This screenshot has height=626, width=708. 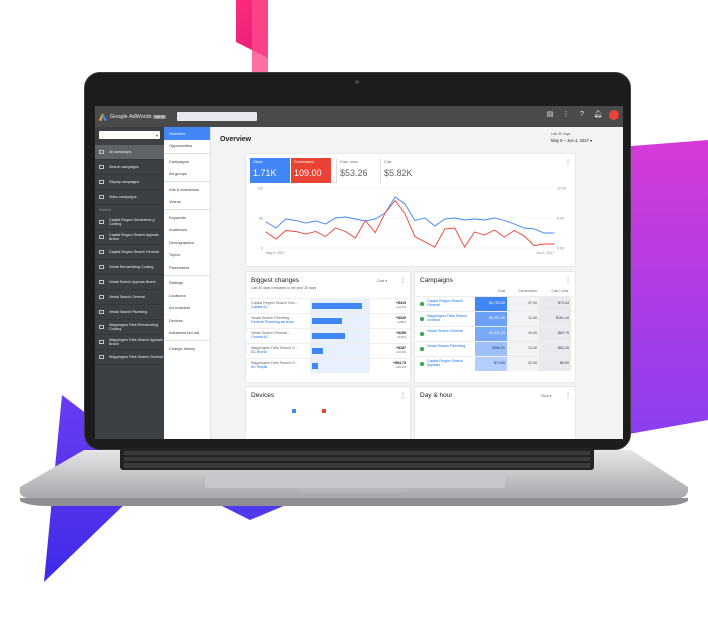 I want to click on nav-ad-groups: Ad groups, so click(x=187, y=174).